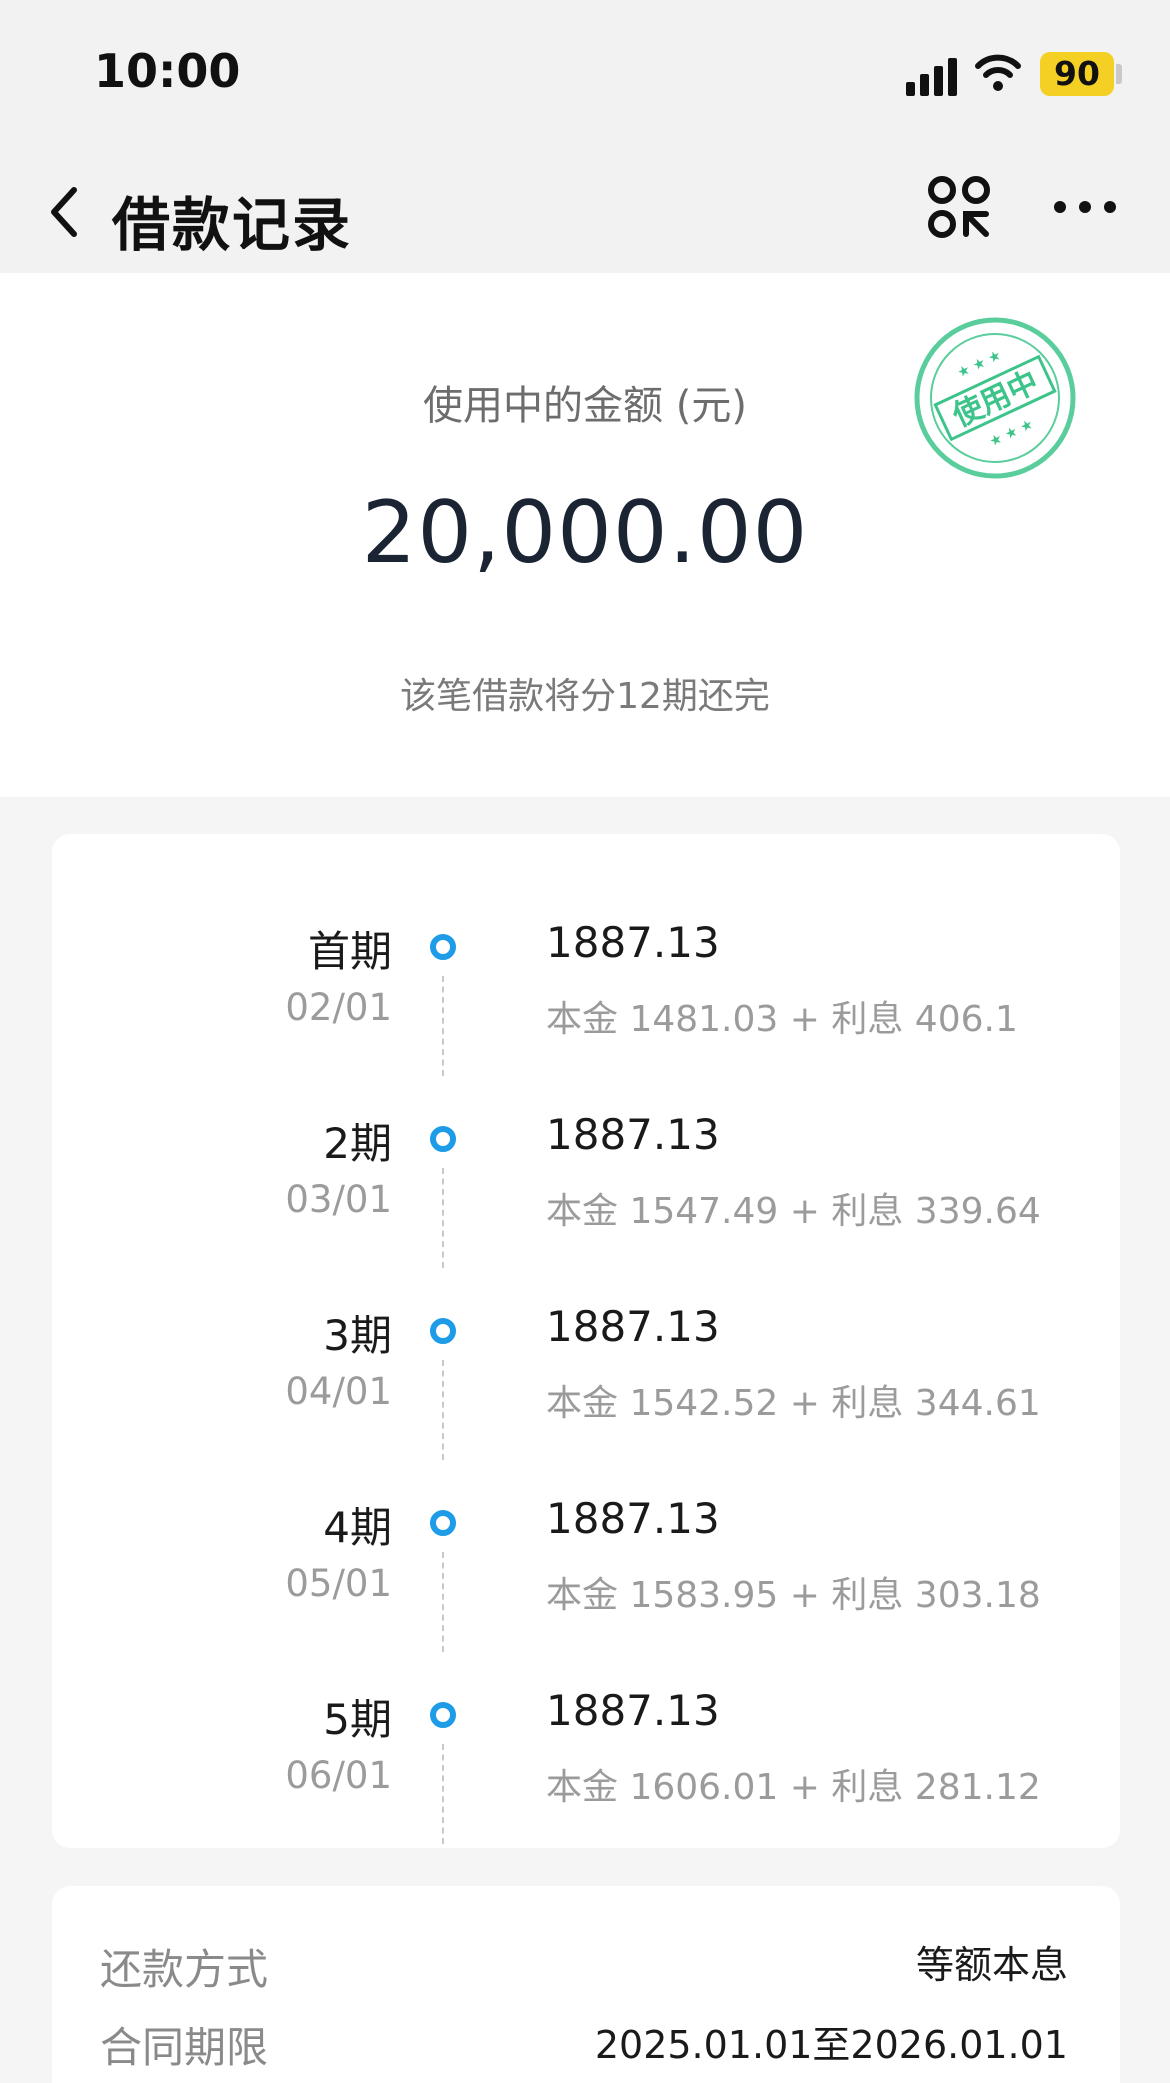 This screenshot has width=1170, height=2083. Describe the element at coordinates (998, 72) in the screenshot. I see `wifi-icon` at that location.